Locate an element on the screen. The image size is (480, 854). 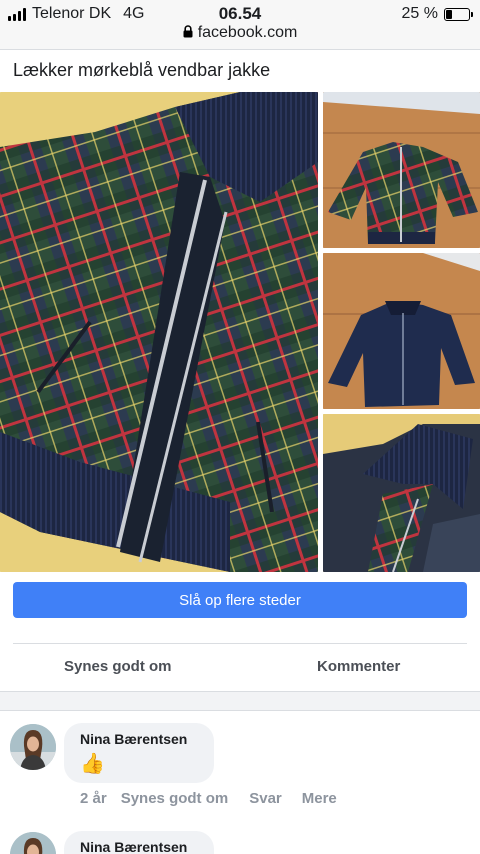
comment-text: 👍 is located at coordinates (92, 764).